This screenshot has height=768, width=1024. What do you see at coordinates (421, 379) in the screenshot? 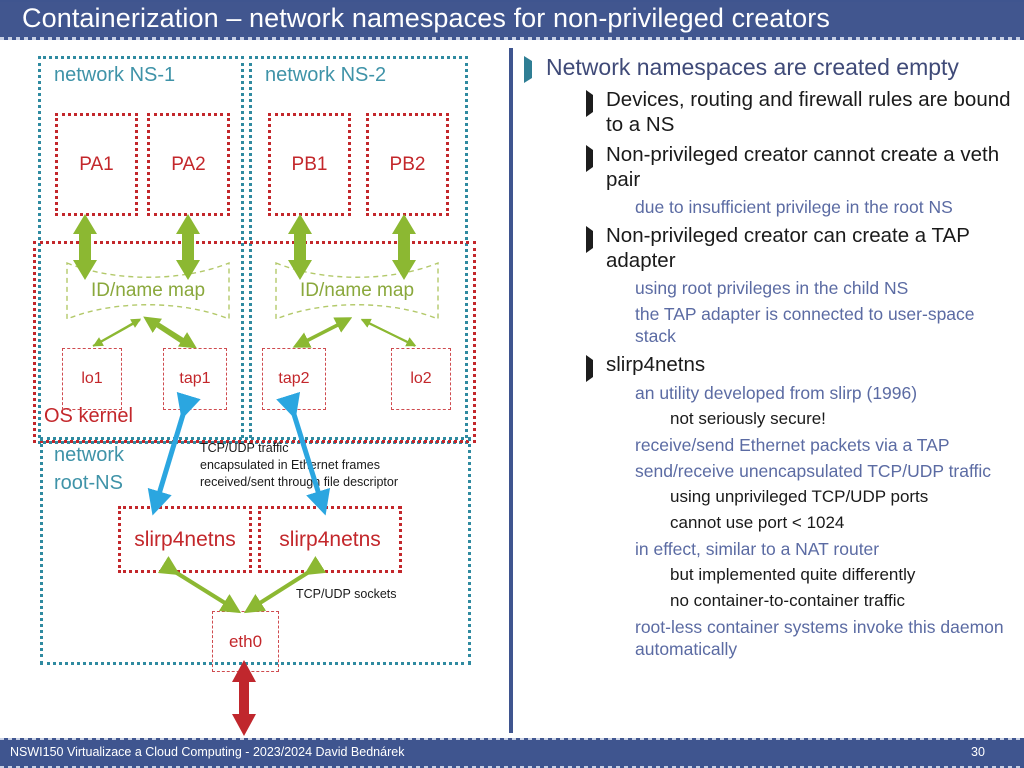
I see `device-box-lo2: lo2` at bounding box center [421, 379].